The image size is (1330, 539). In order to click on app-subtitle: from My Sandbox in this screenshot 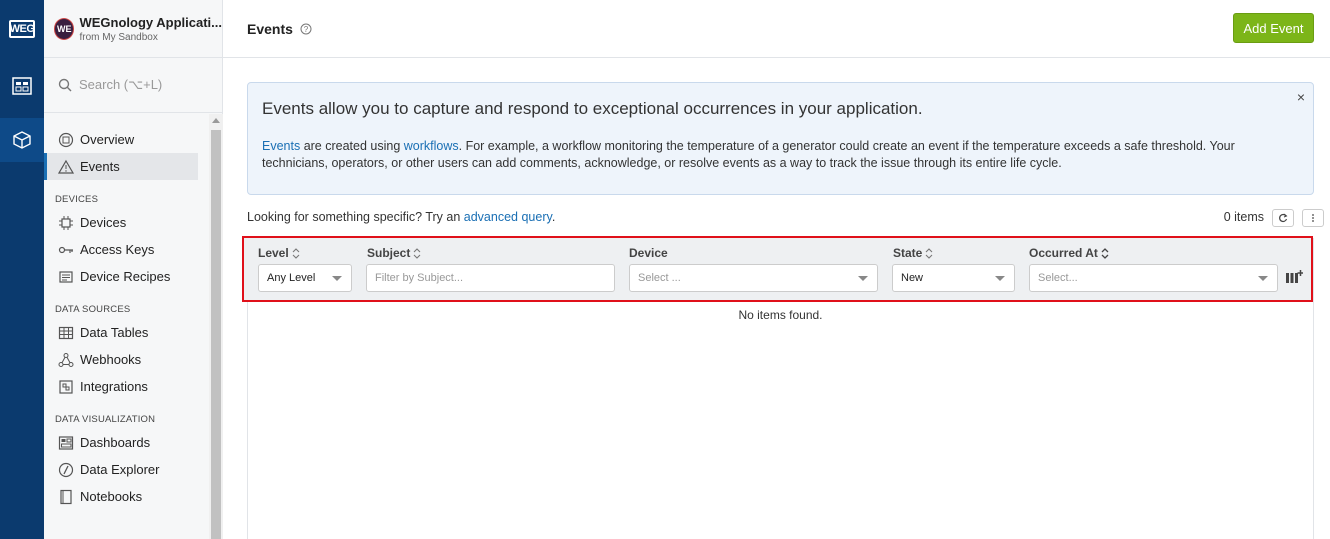, I will do `click(118, 37)`.